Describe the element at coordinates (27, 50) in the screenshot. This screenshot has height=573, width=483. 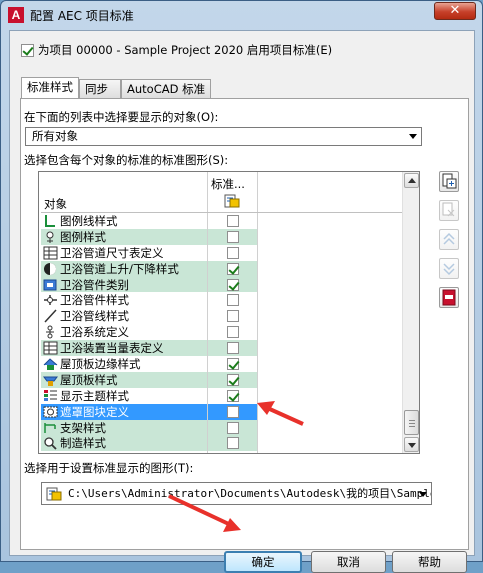
I see `enable-standards-checkbox` at that location.